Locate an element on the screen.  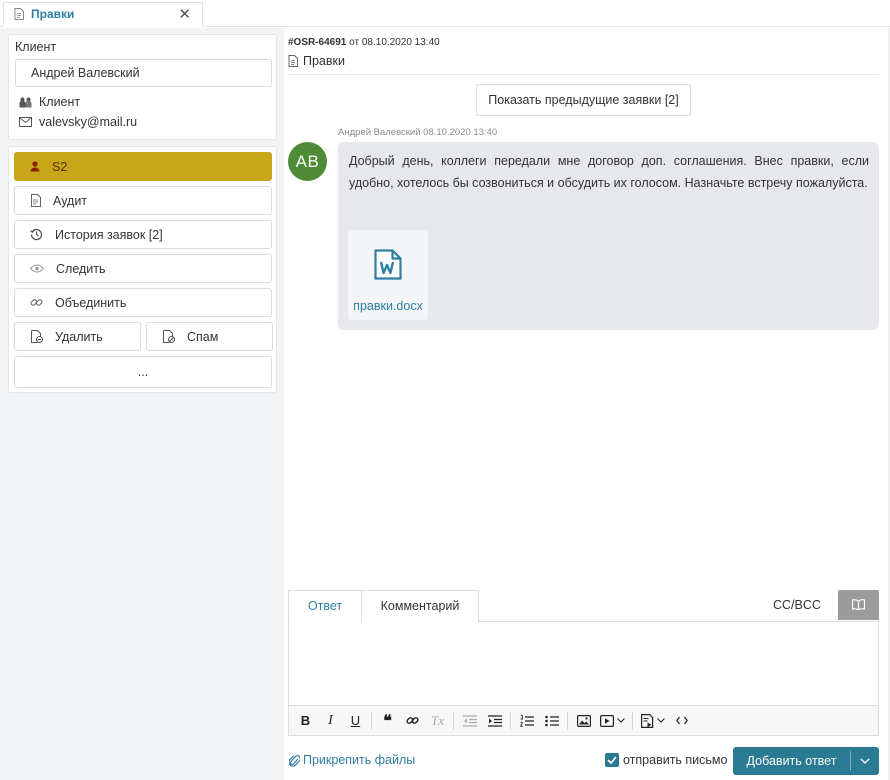
attachment-tile: правки.docx is located at coordinates (388, 275).